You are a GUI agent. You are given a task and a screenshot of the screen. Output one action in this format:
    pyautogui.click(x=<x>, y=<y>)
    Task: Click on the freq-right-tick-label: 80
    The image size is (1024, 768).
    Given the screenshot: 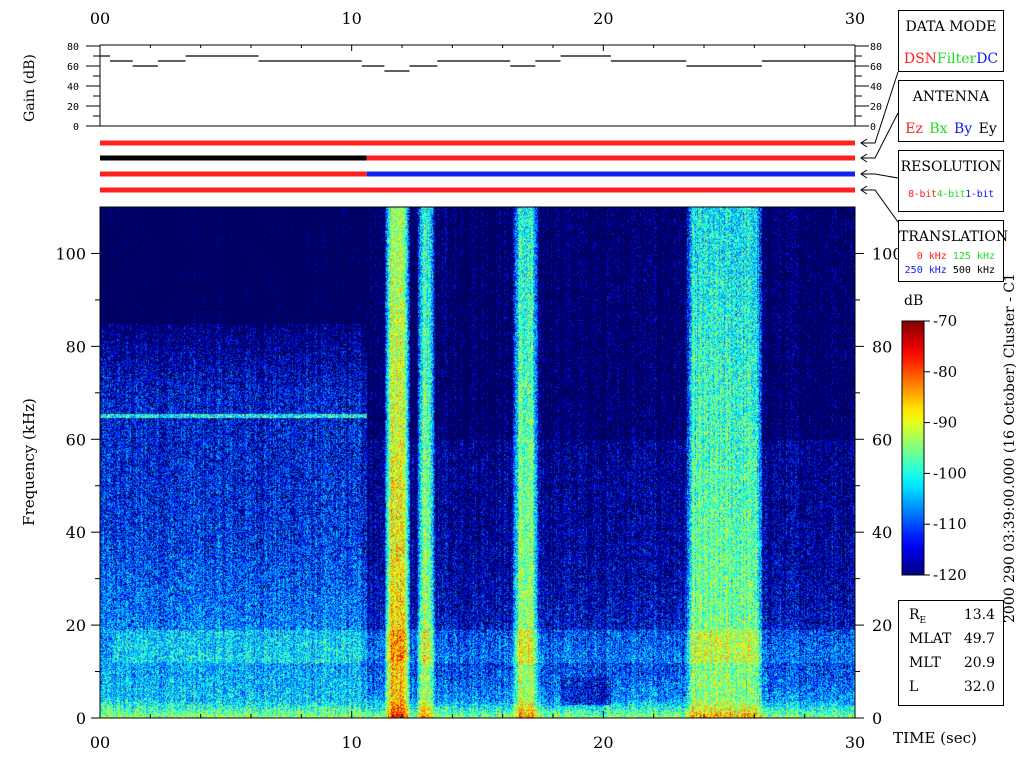 What is the action you would take?
    pyautogui.click(x=882, y=346)
    